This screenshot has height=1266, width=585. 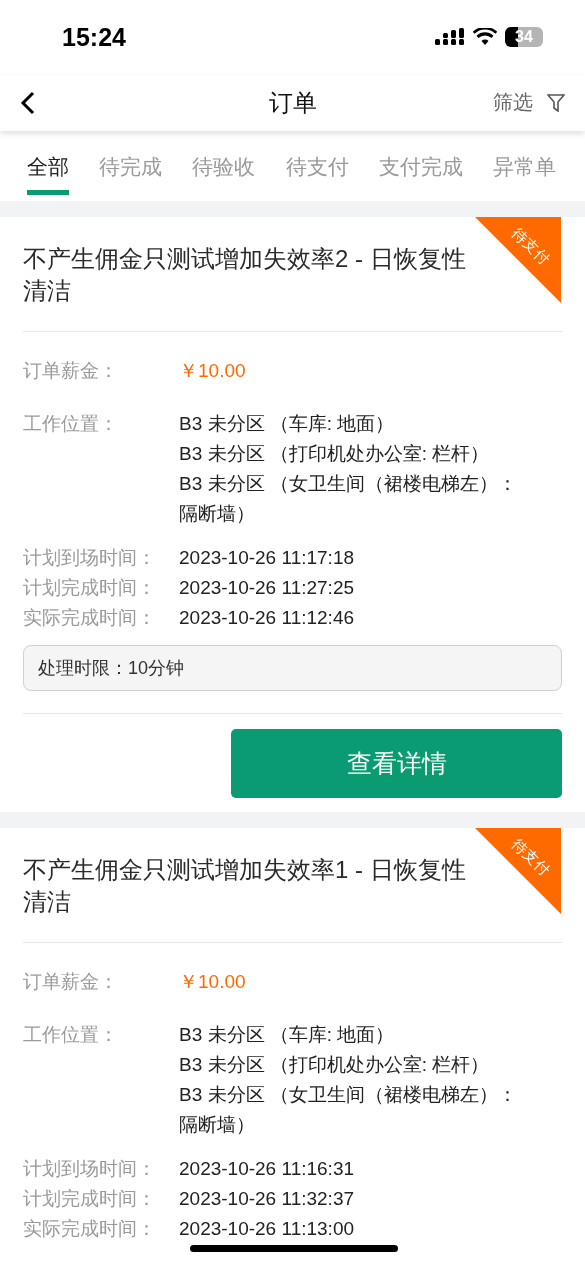 I want to click on field-value: 2023-10-26 11:27:25, so click(x=267, y=588).